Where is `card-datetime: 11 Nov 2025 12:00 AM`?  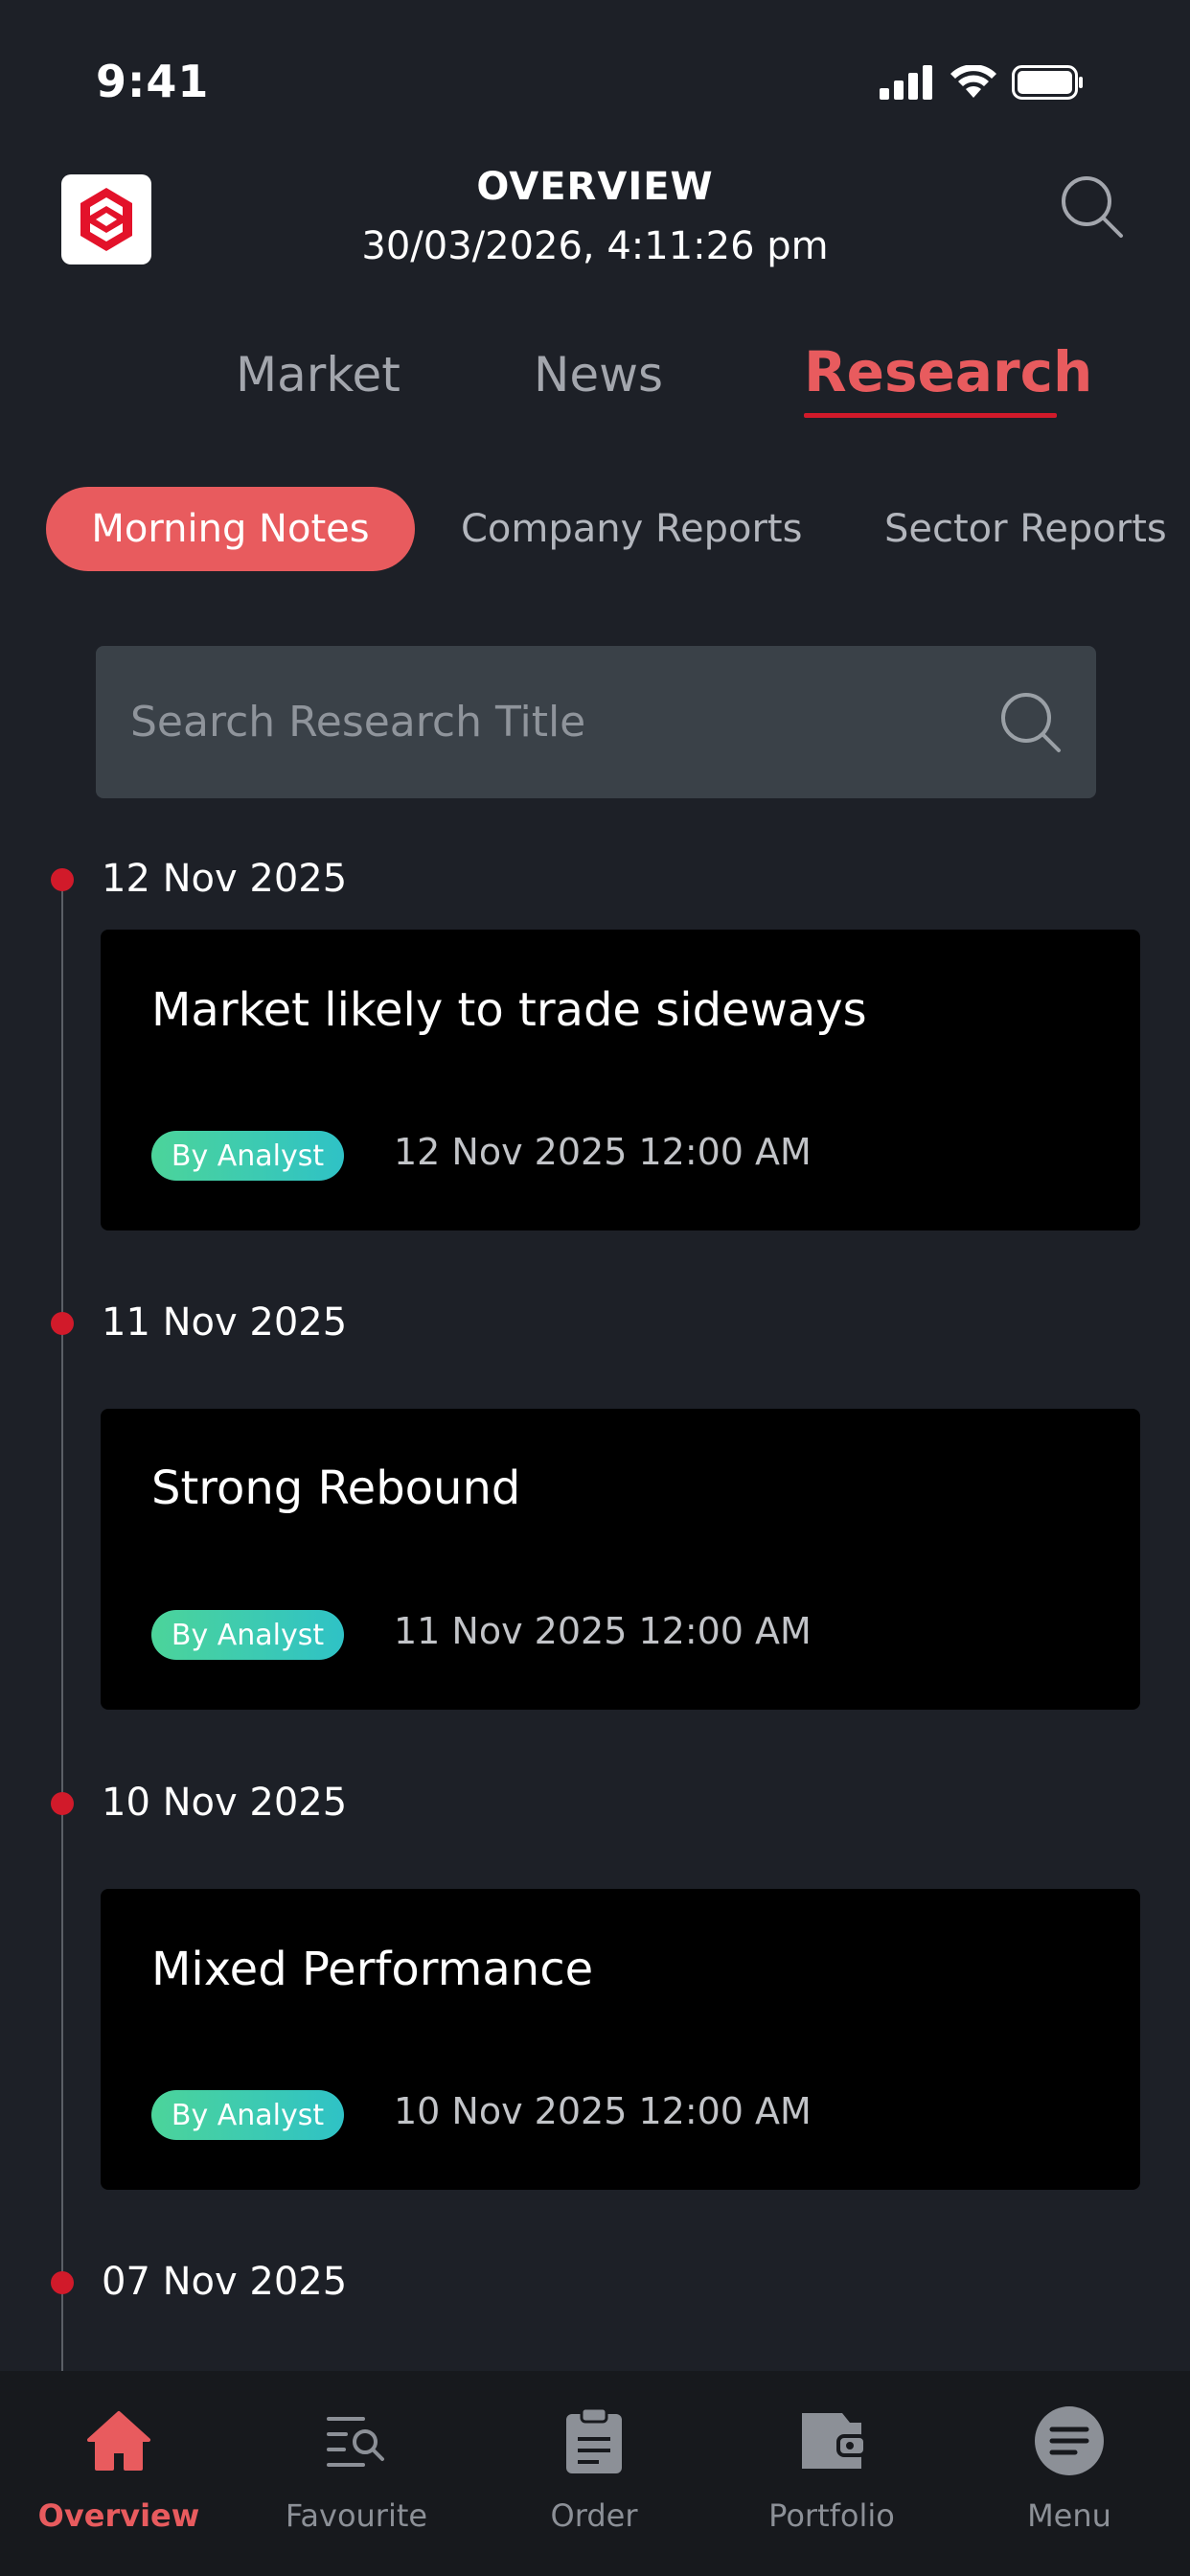 card-datetime: 11 Nov 2025 12:00 AM is located at coordinates (603, 1631).